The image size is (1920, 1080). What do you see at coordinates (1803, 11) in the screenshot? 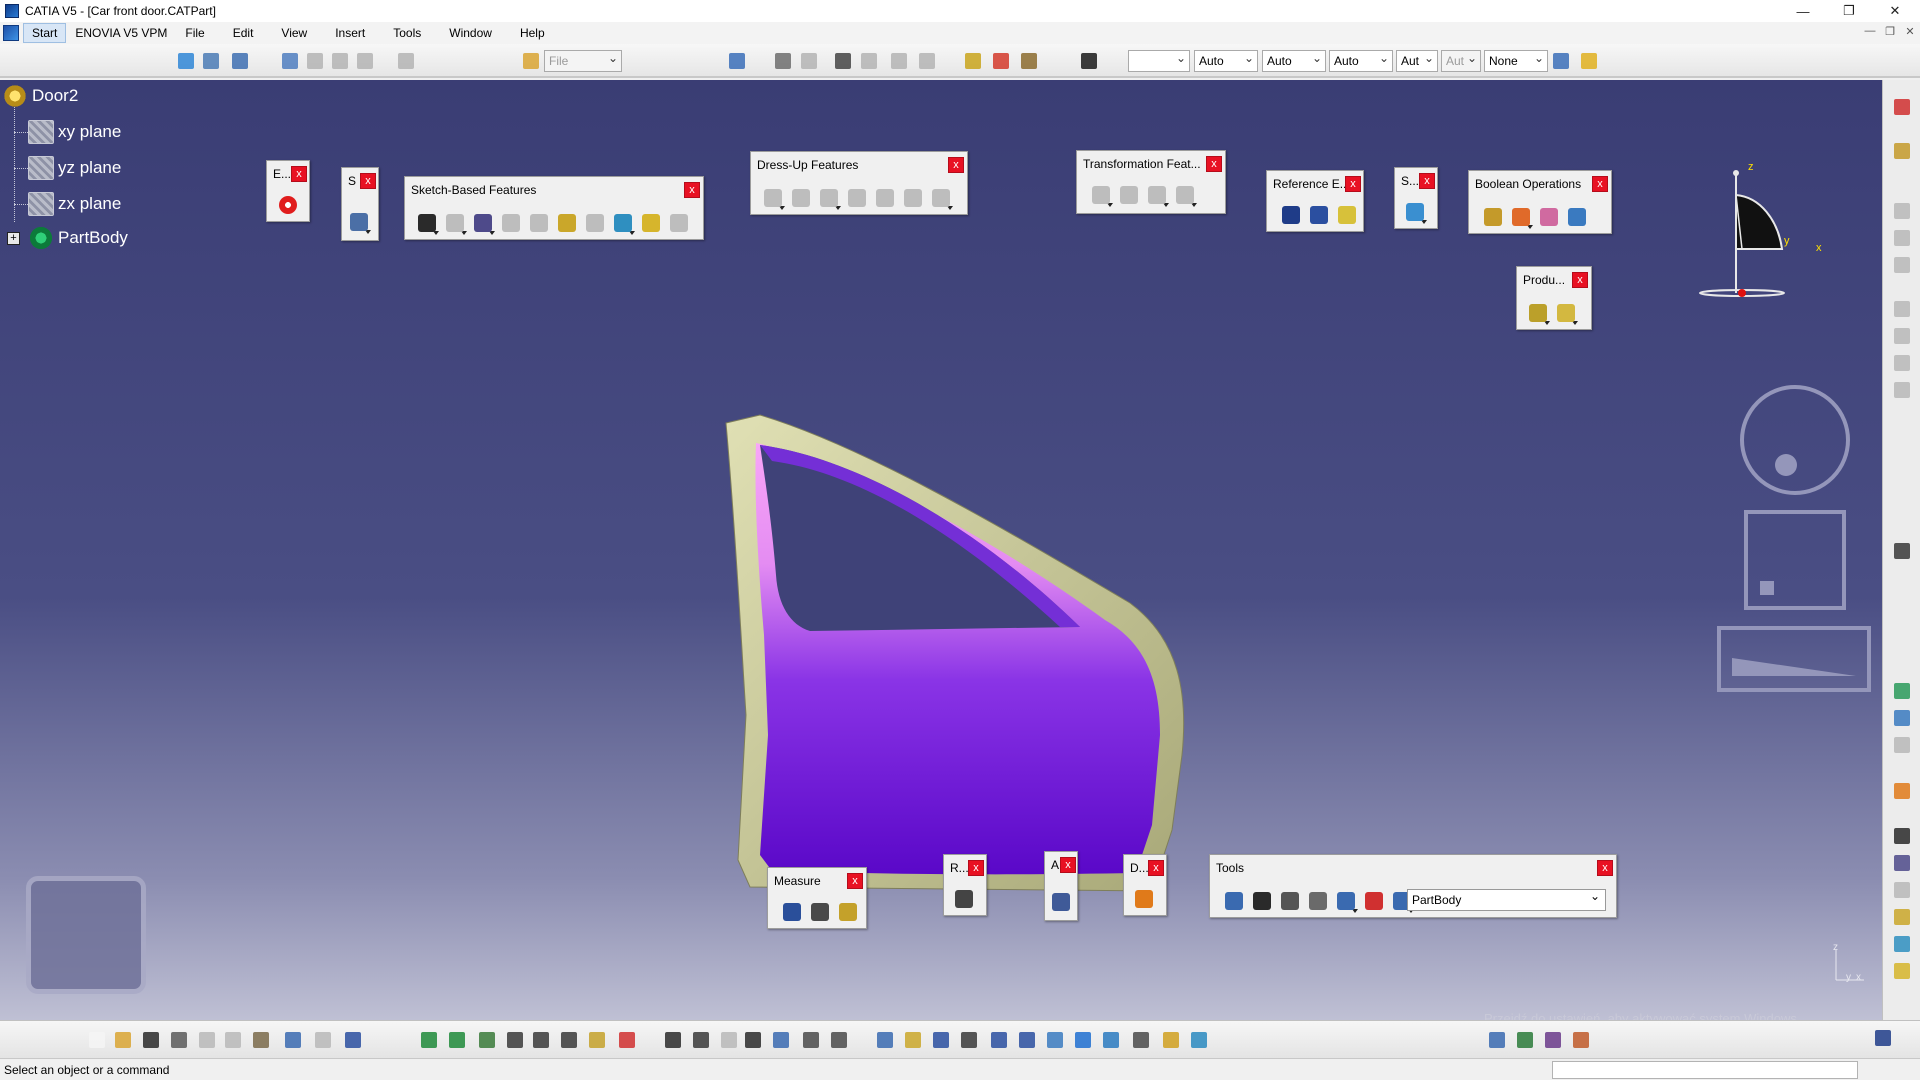
I see `minimize-button: —` at bounding box center [1803, 11].